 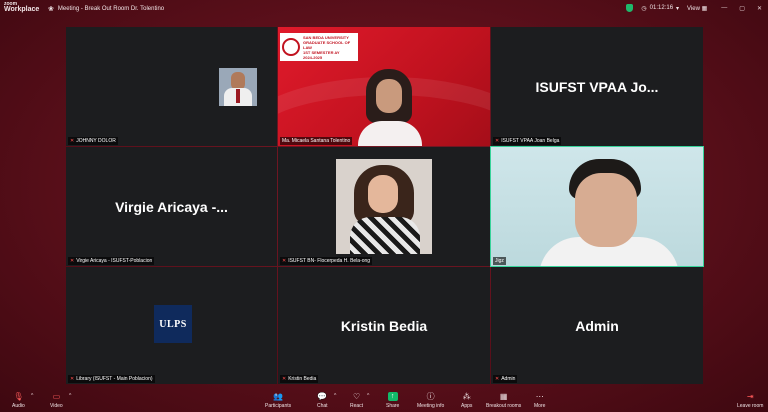 What do you see at coordinates (505, 379) in the screenshot?
I see `name-tag: ✕ Admin` at bounding box center [505, 379].